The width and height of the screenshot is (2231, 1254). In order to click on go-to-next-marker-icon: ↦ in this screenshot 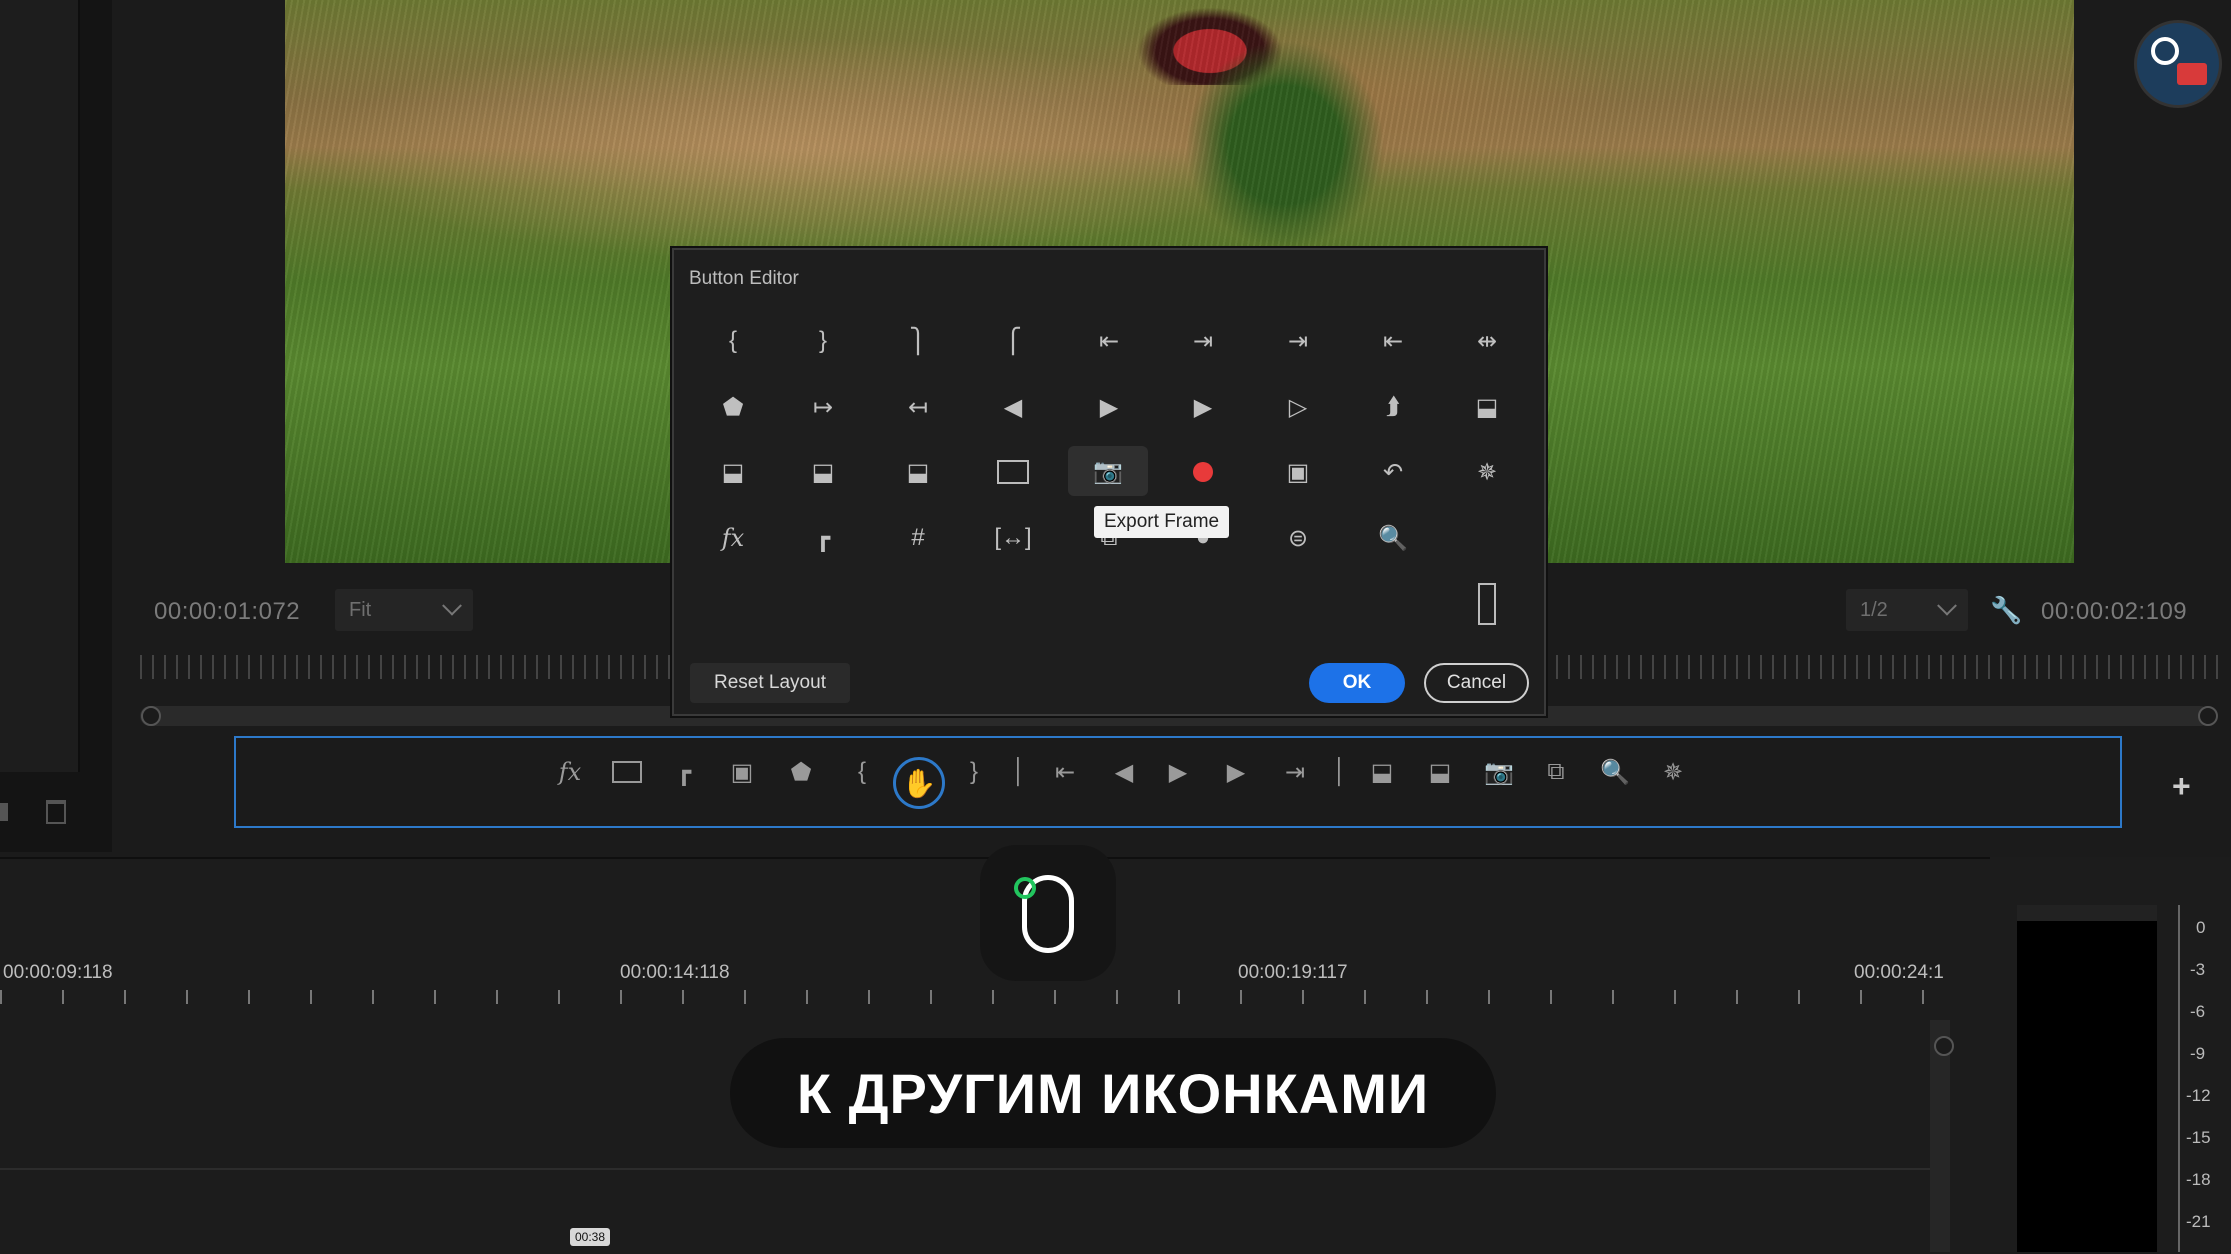, I will do `click(823, 407)`.